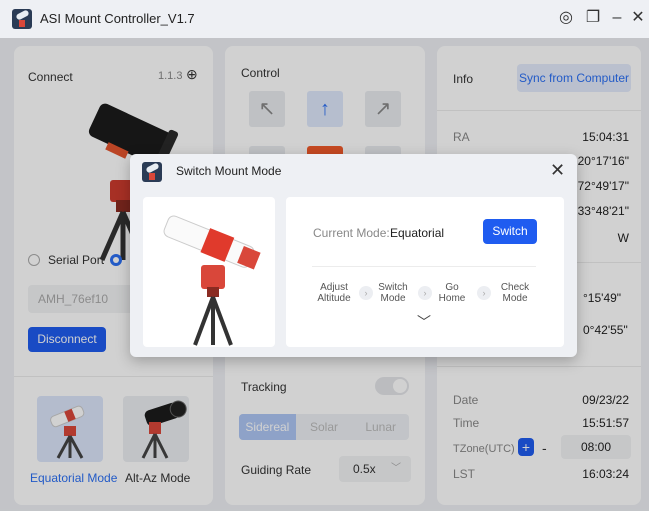  What do you see at coordinates (424, 322) in the screenshot?
I see `expand-chevron-down-icon: ﹀` at bounding box center [424, 322].